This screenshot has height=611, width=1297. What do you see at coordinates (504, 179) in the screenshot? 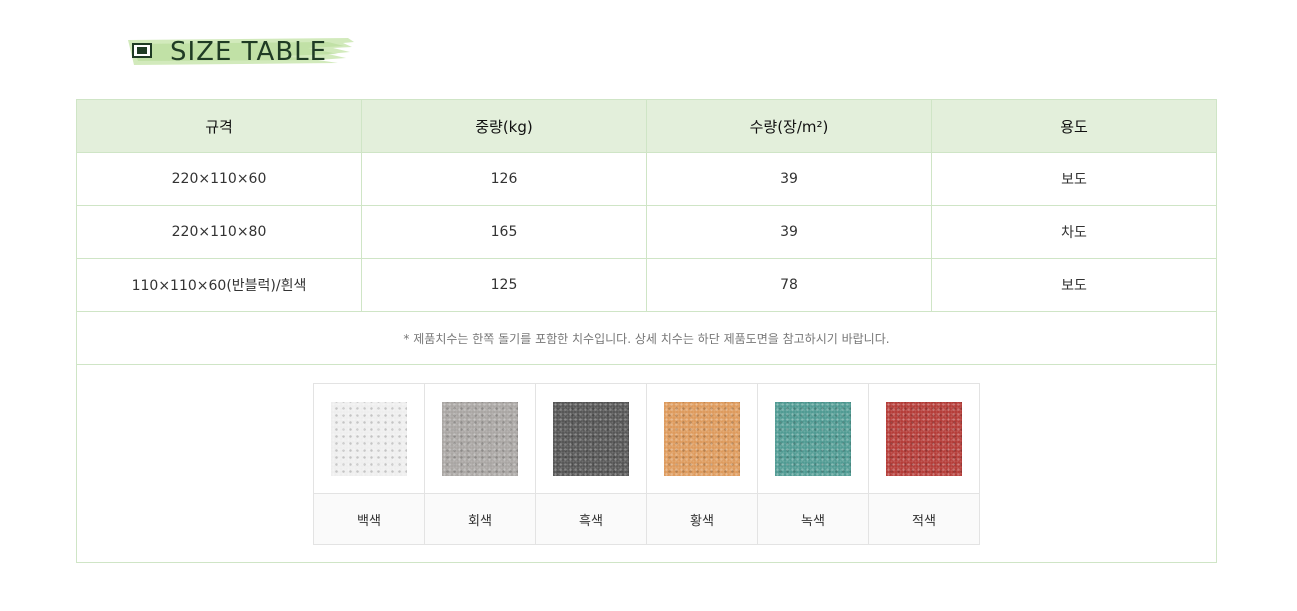
I see `cell-weight: 126` at bounding box center [504, 179].